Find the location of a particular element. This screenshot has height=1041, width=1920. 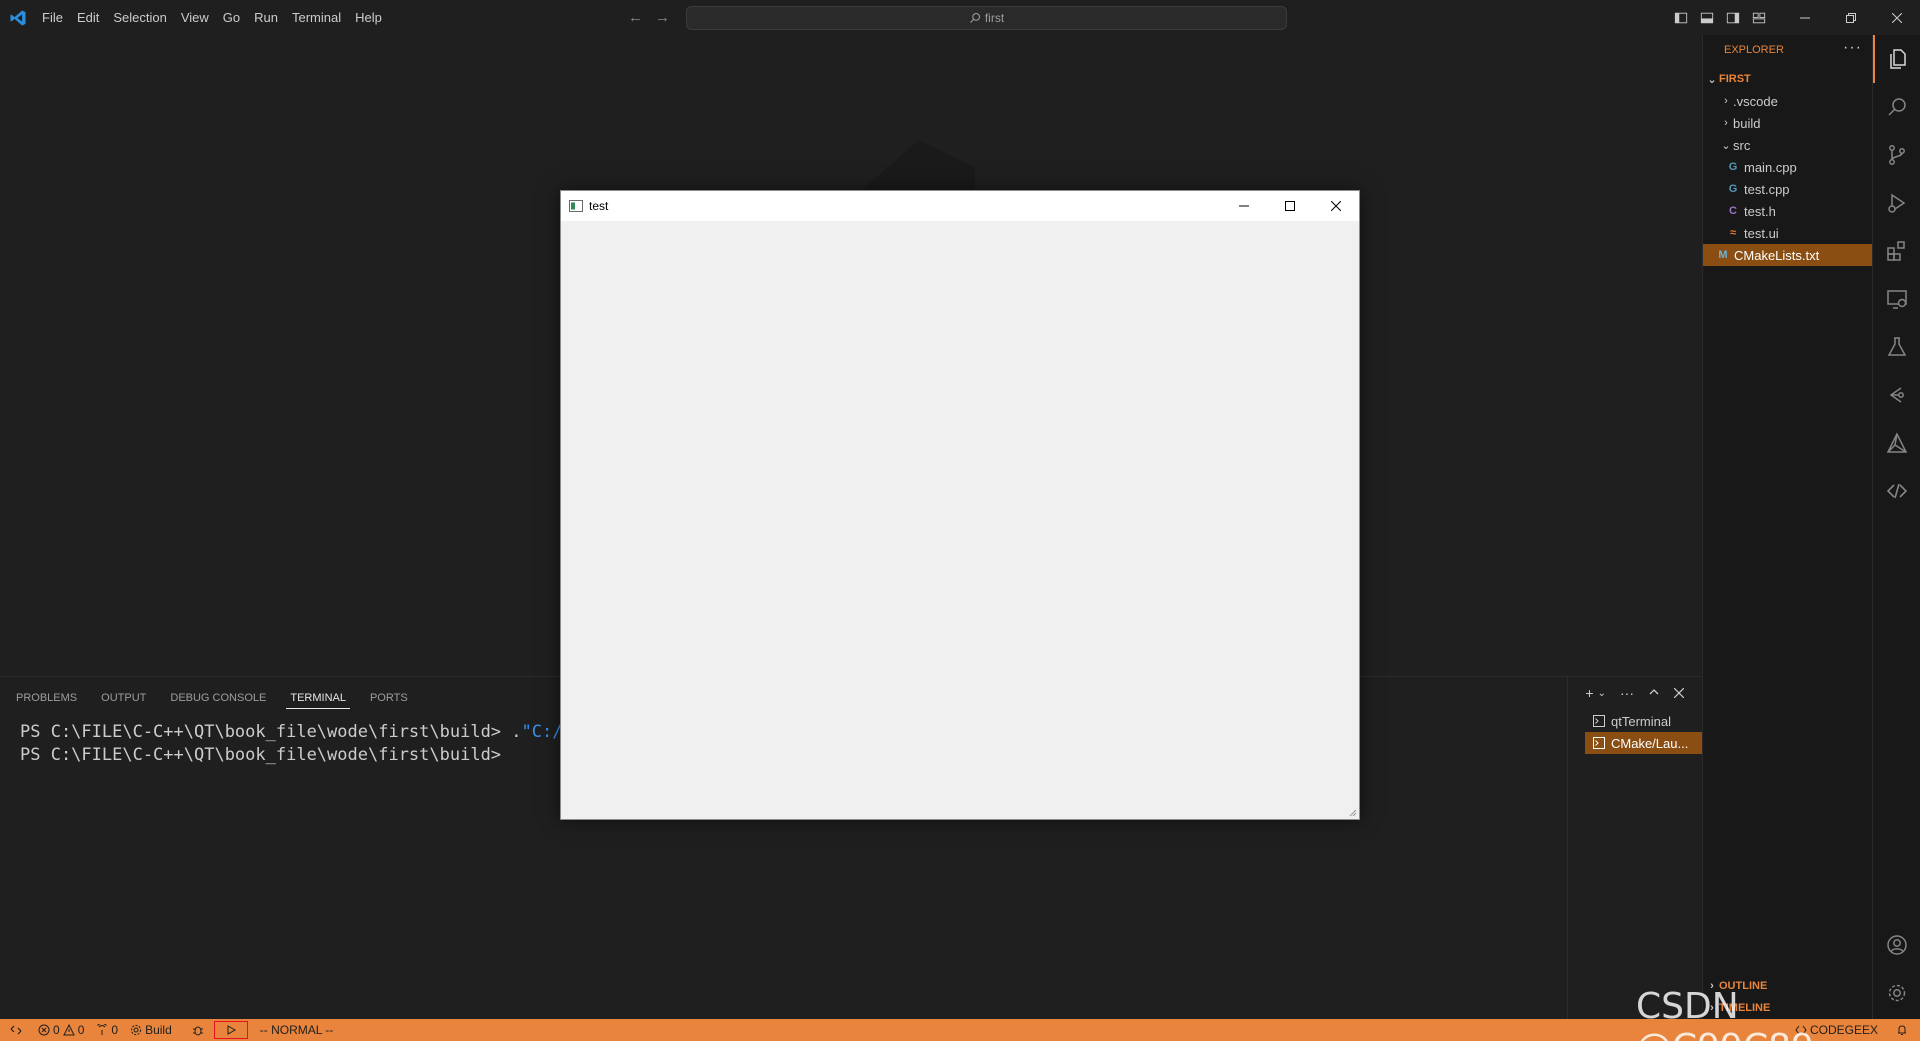

tree-file-test-h: C test.h is located at coordinates (1787, 211).